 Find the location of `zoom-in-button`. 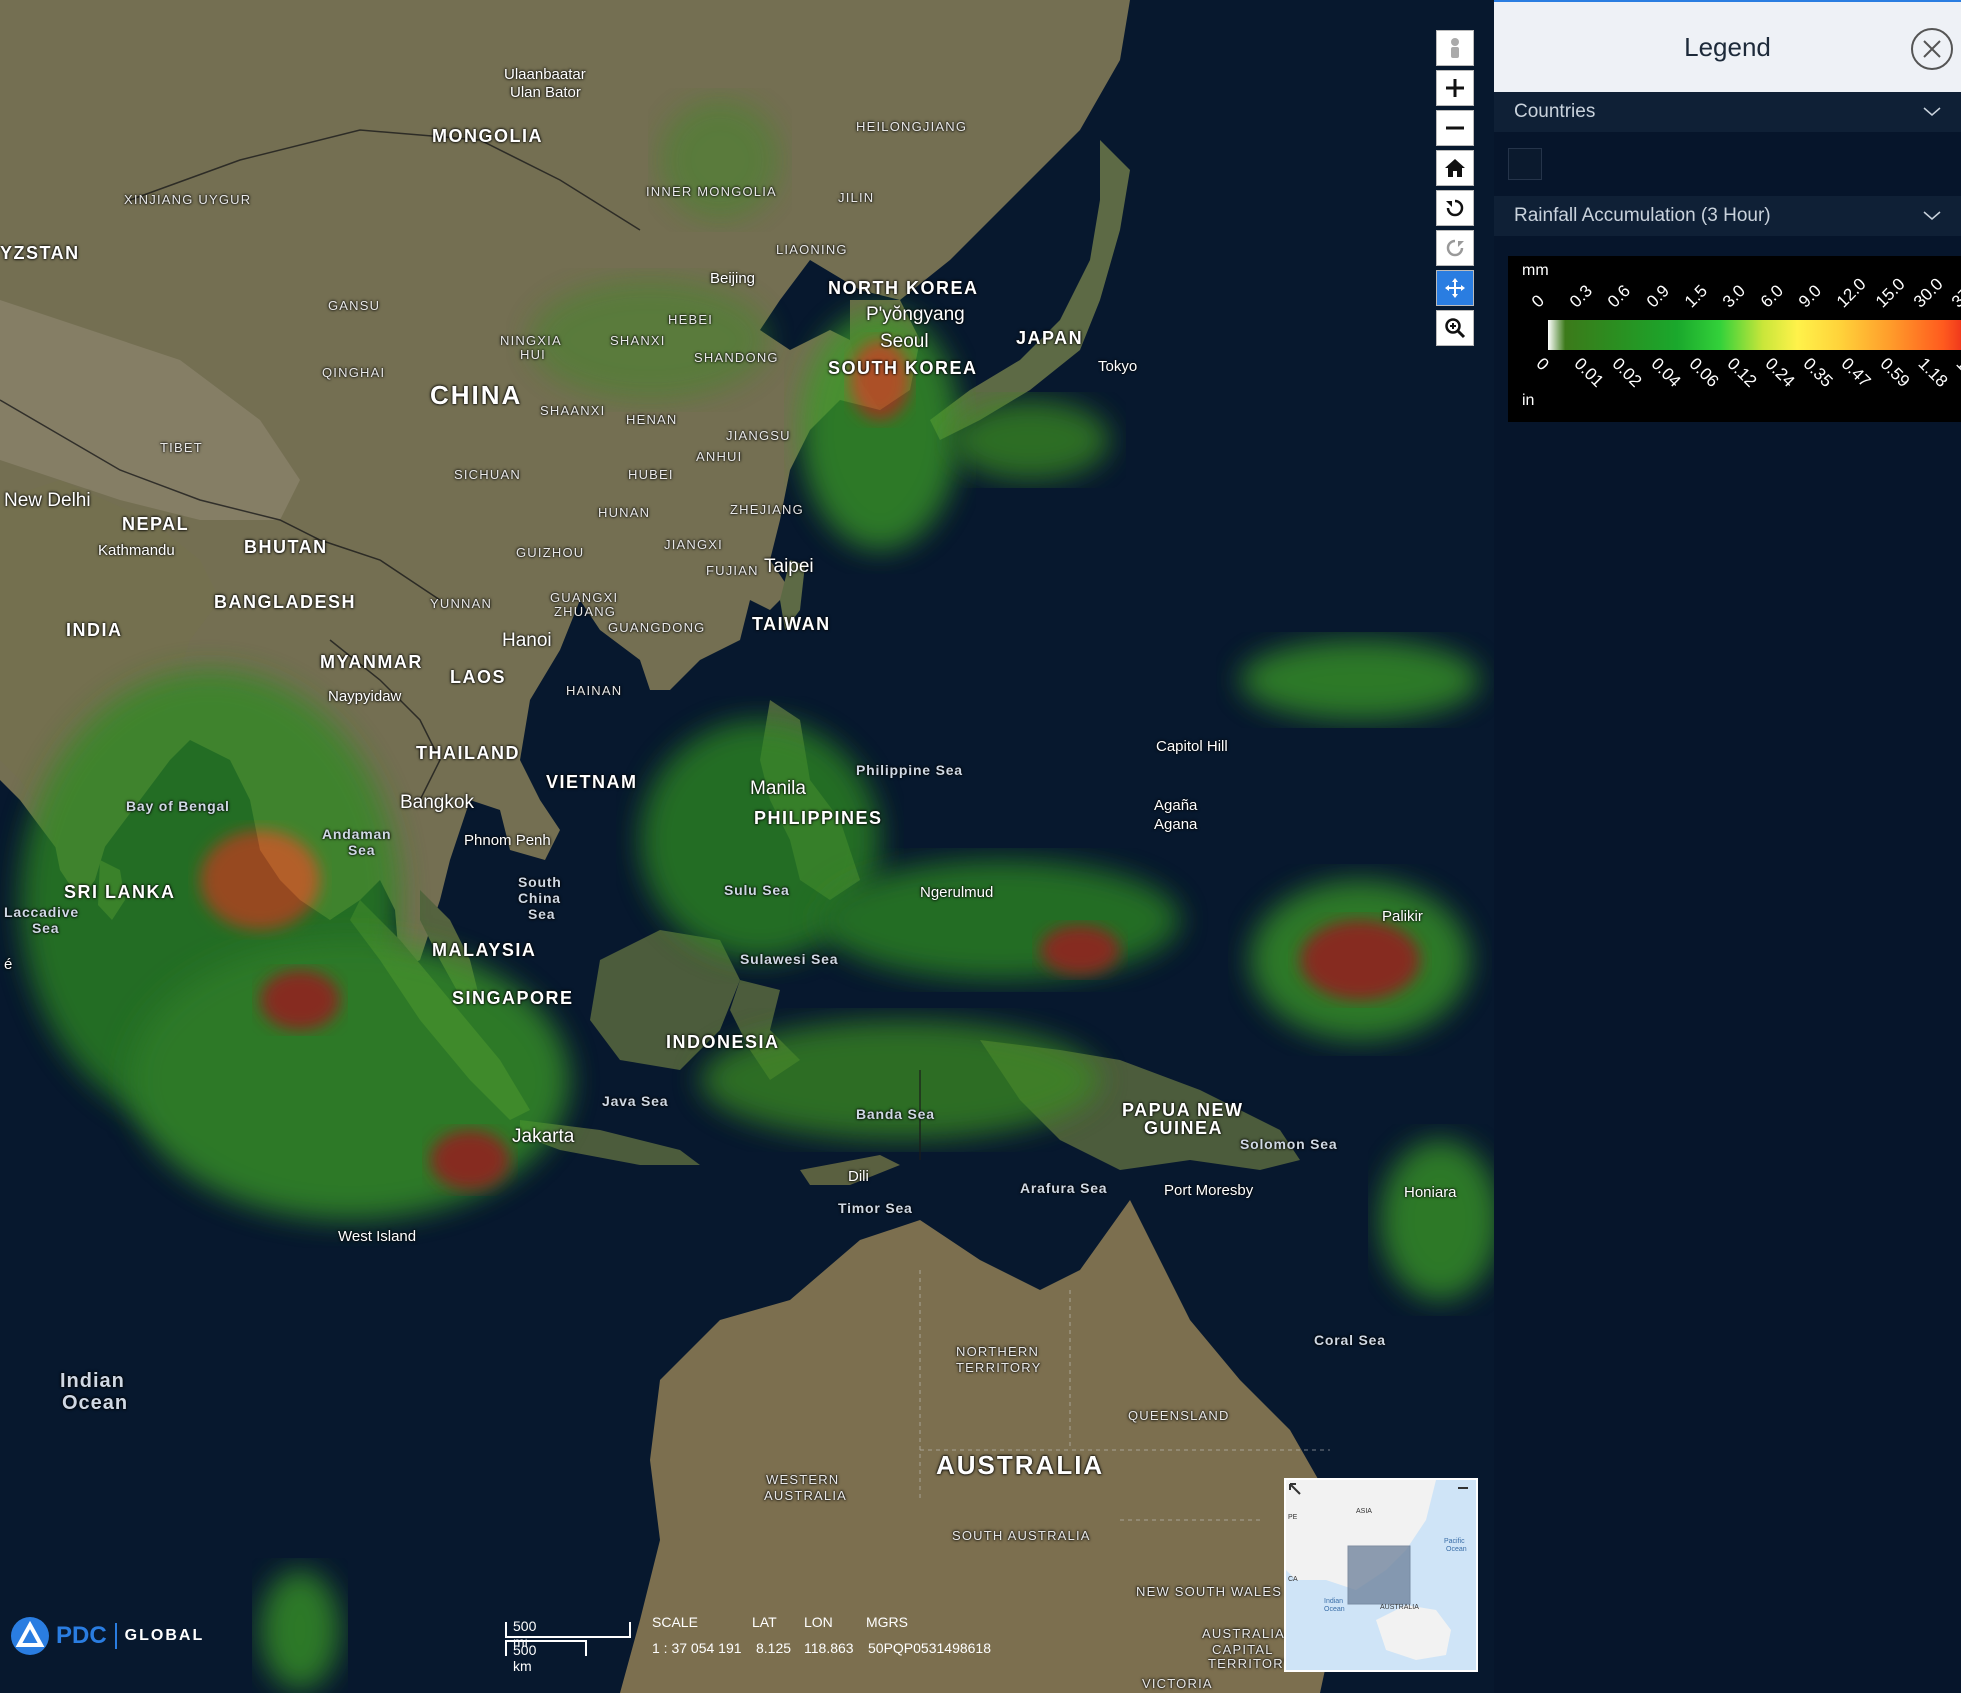

zoom-in-button is located at coordinates (1455, 88).